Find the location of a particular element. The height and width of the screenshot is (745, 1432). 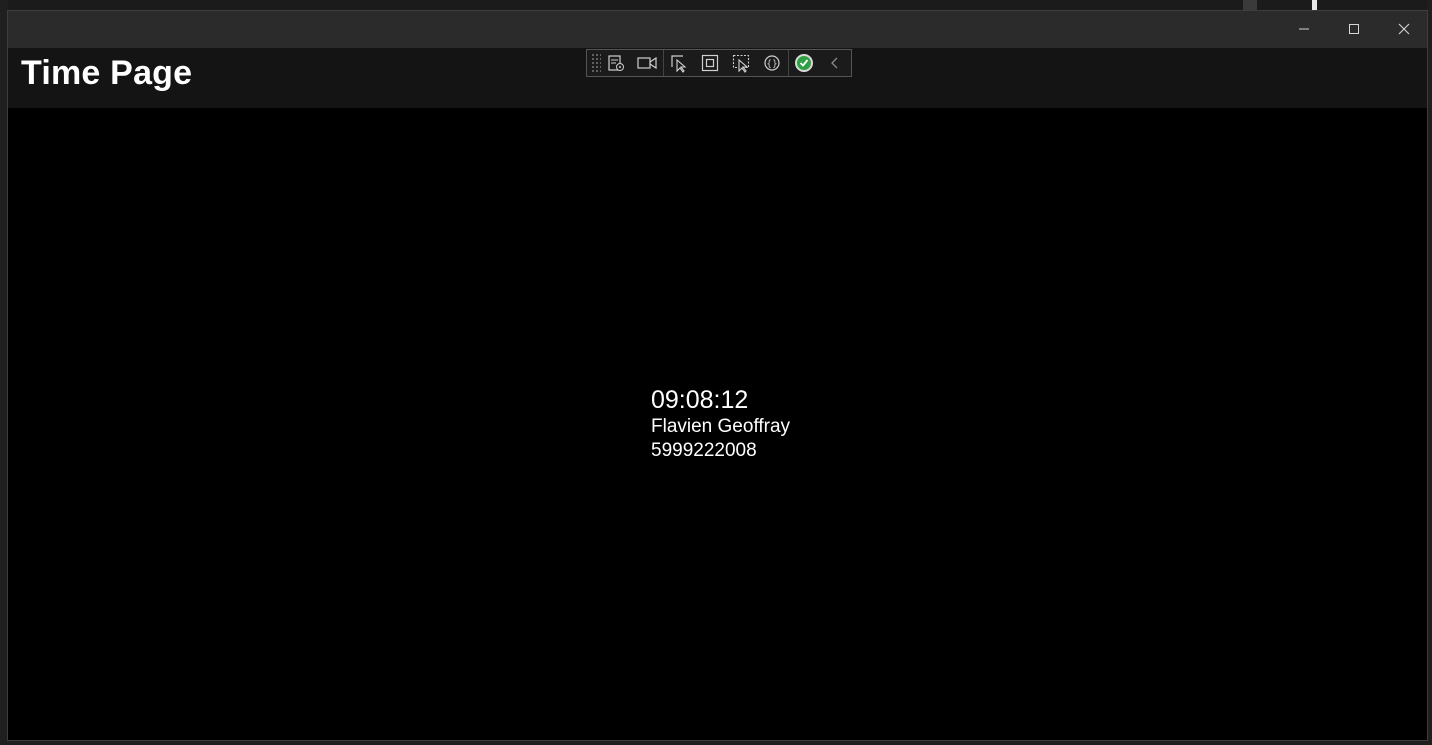

video-record-icon is located at coordinates (647, 63).